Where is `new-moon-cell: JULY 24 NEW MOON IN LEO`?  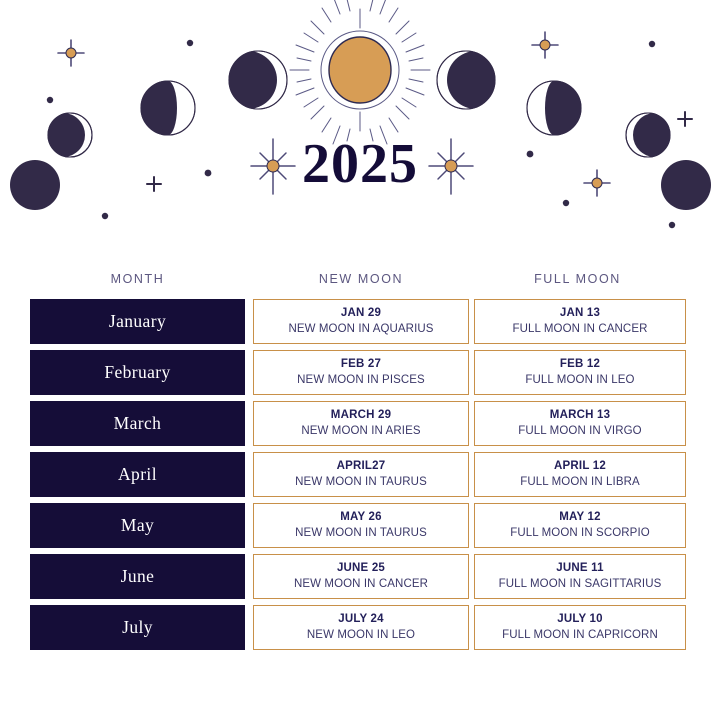 new-moon-cell: JULY 24 NEW MOON IN LEO is located at coordinates (361, 627).